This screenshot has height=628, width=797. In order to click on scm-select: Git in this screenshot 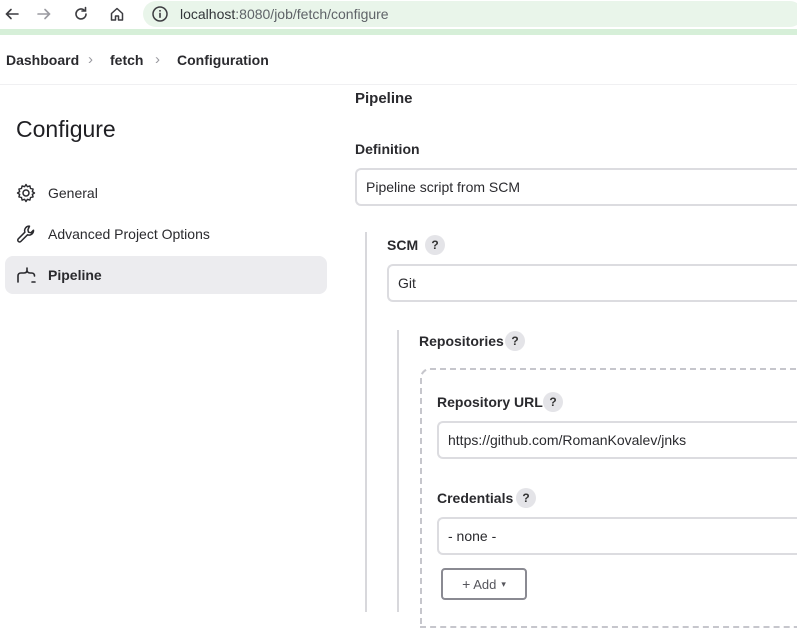, I will do `click(592, 283)`.